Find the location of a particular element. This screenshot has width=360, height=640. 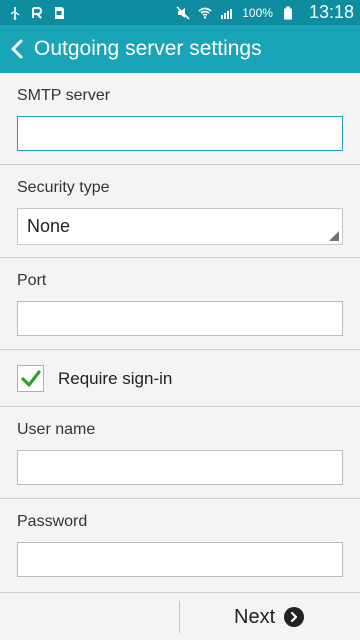

username-label: User name is located at coordinates (56, 429).